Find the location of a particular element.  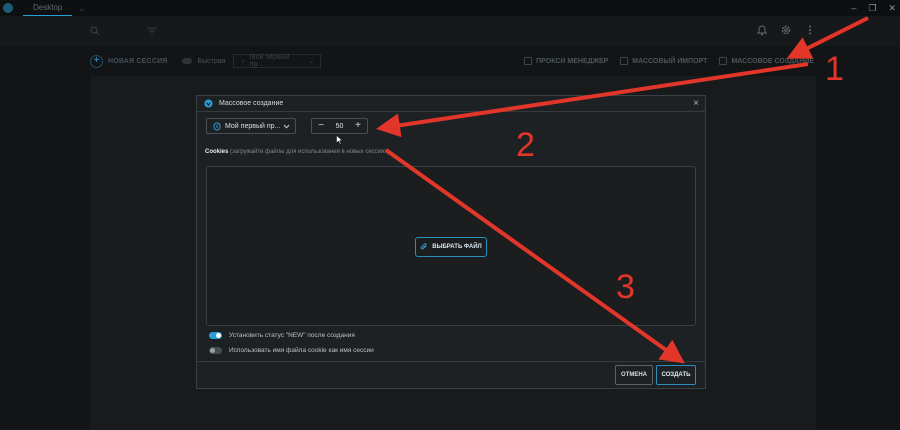

choose-file-button: ВЫБРАТЬ ФАЙЛ is located at coordinates (451, 247).